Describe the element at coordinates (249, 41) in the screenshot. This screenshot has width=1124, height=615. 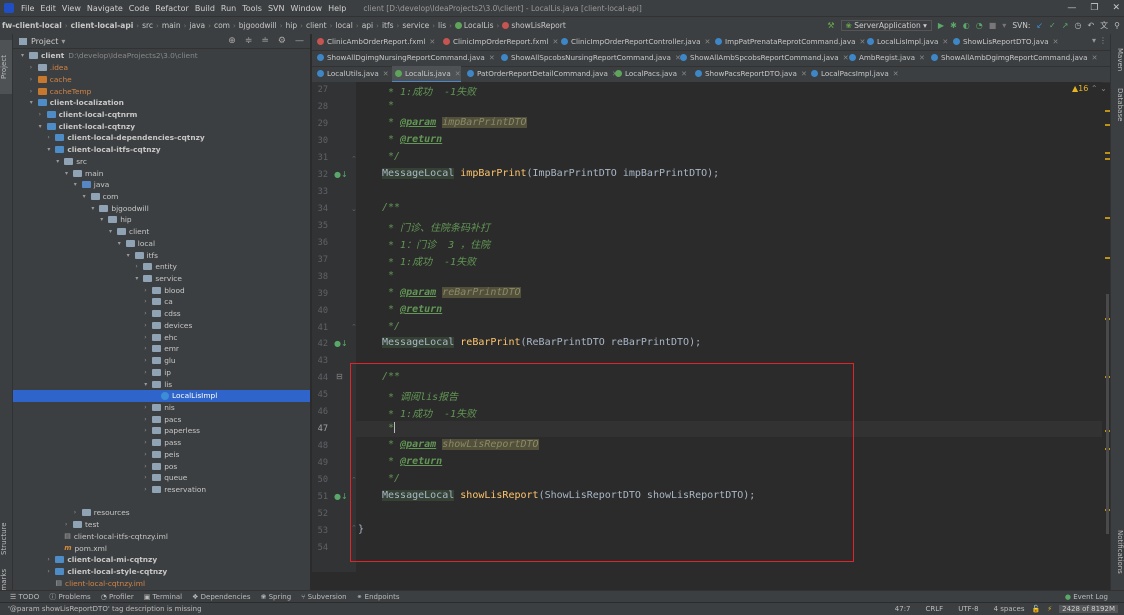
I see `expand-all-icon: ≑` at that location.